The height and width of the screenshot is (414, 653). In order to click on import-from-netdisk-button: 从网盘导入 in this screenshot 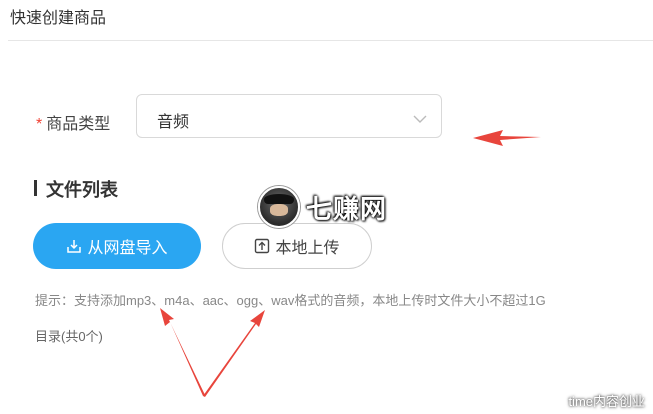, I will do `click(117, 246)`.